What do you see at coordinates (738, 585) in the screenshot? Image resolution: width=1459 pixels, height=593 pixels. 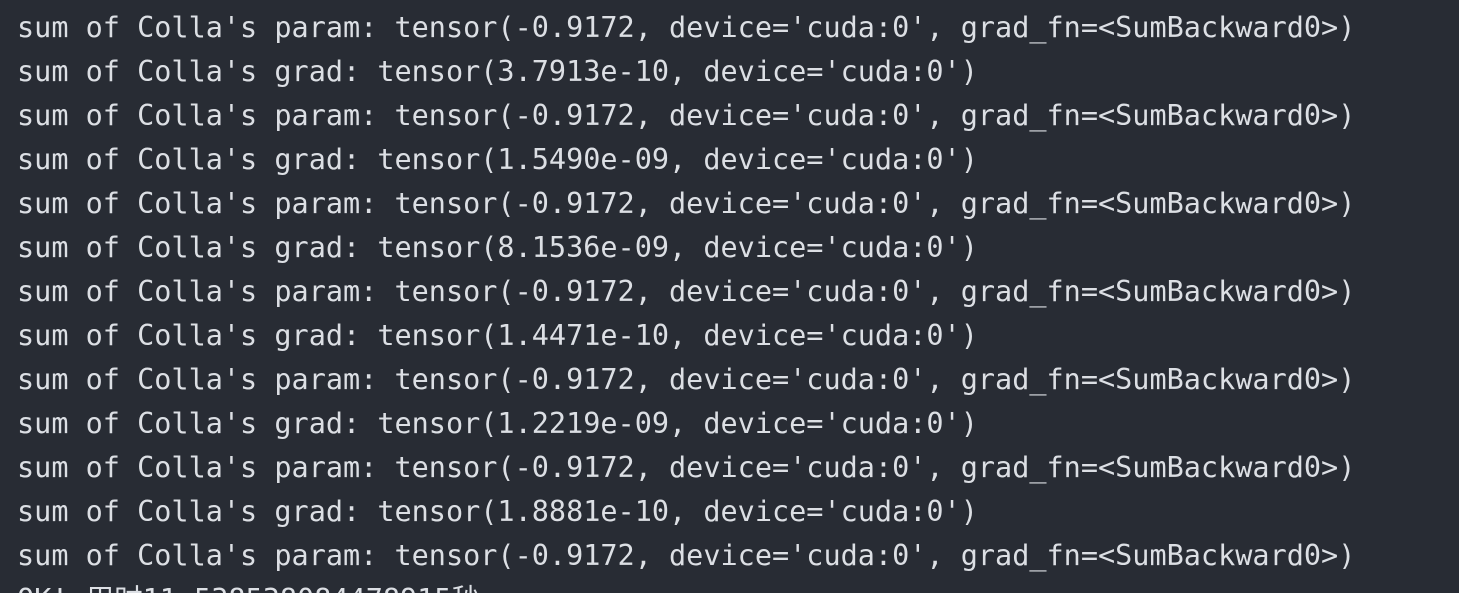 I see `output-line-partial: OK! 用时11.538538084478915秒` at bounding box center [738, 585].